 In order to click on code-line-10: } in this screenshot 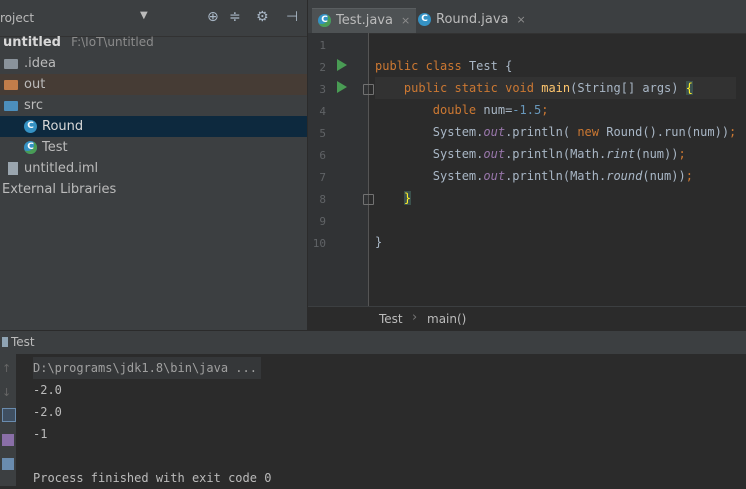, I will do `click(379, 242)`.